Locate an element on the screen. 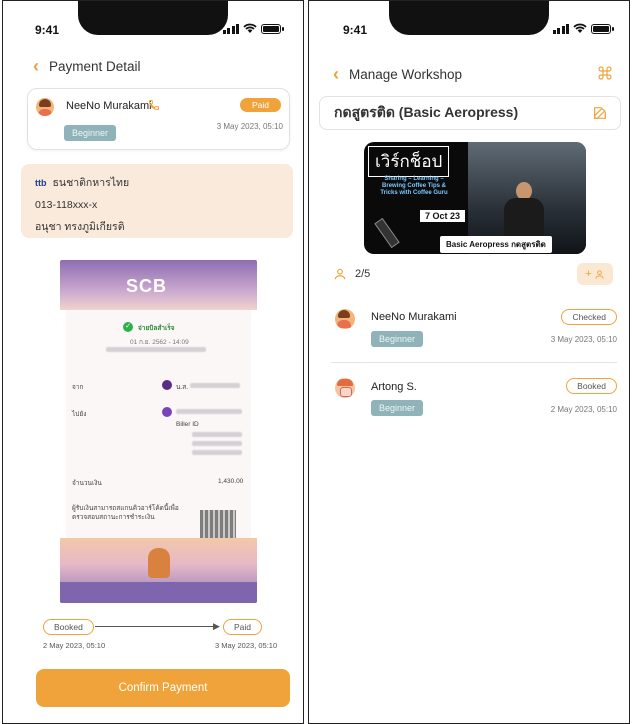 The image size is (632, 724). add-participant-button: + is located at coordinates (595, 274).